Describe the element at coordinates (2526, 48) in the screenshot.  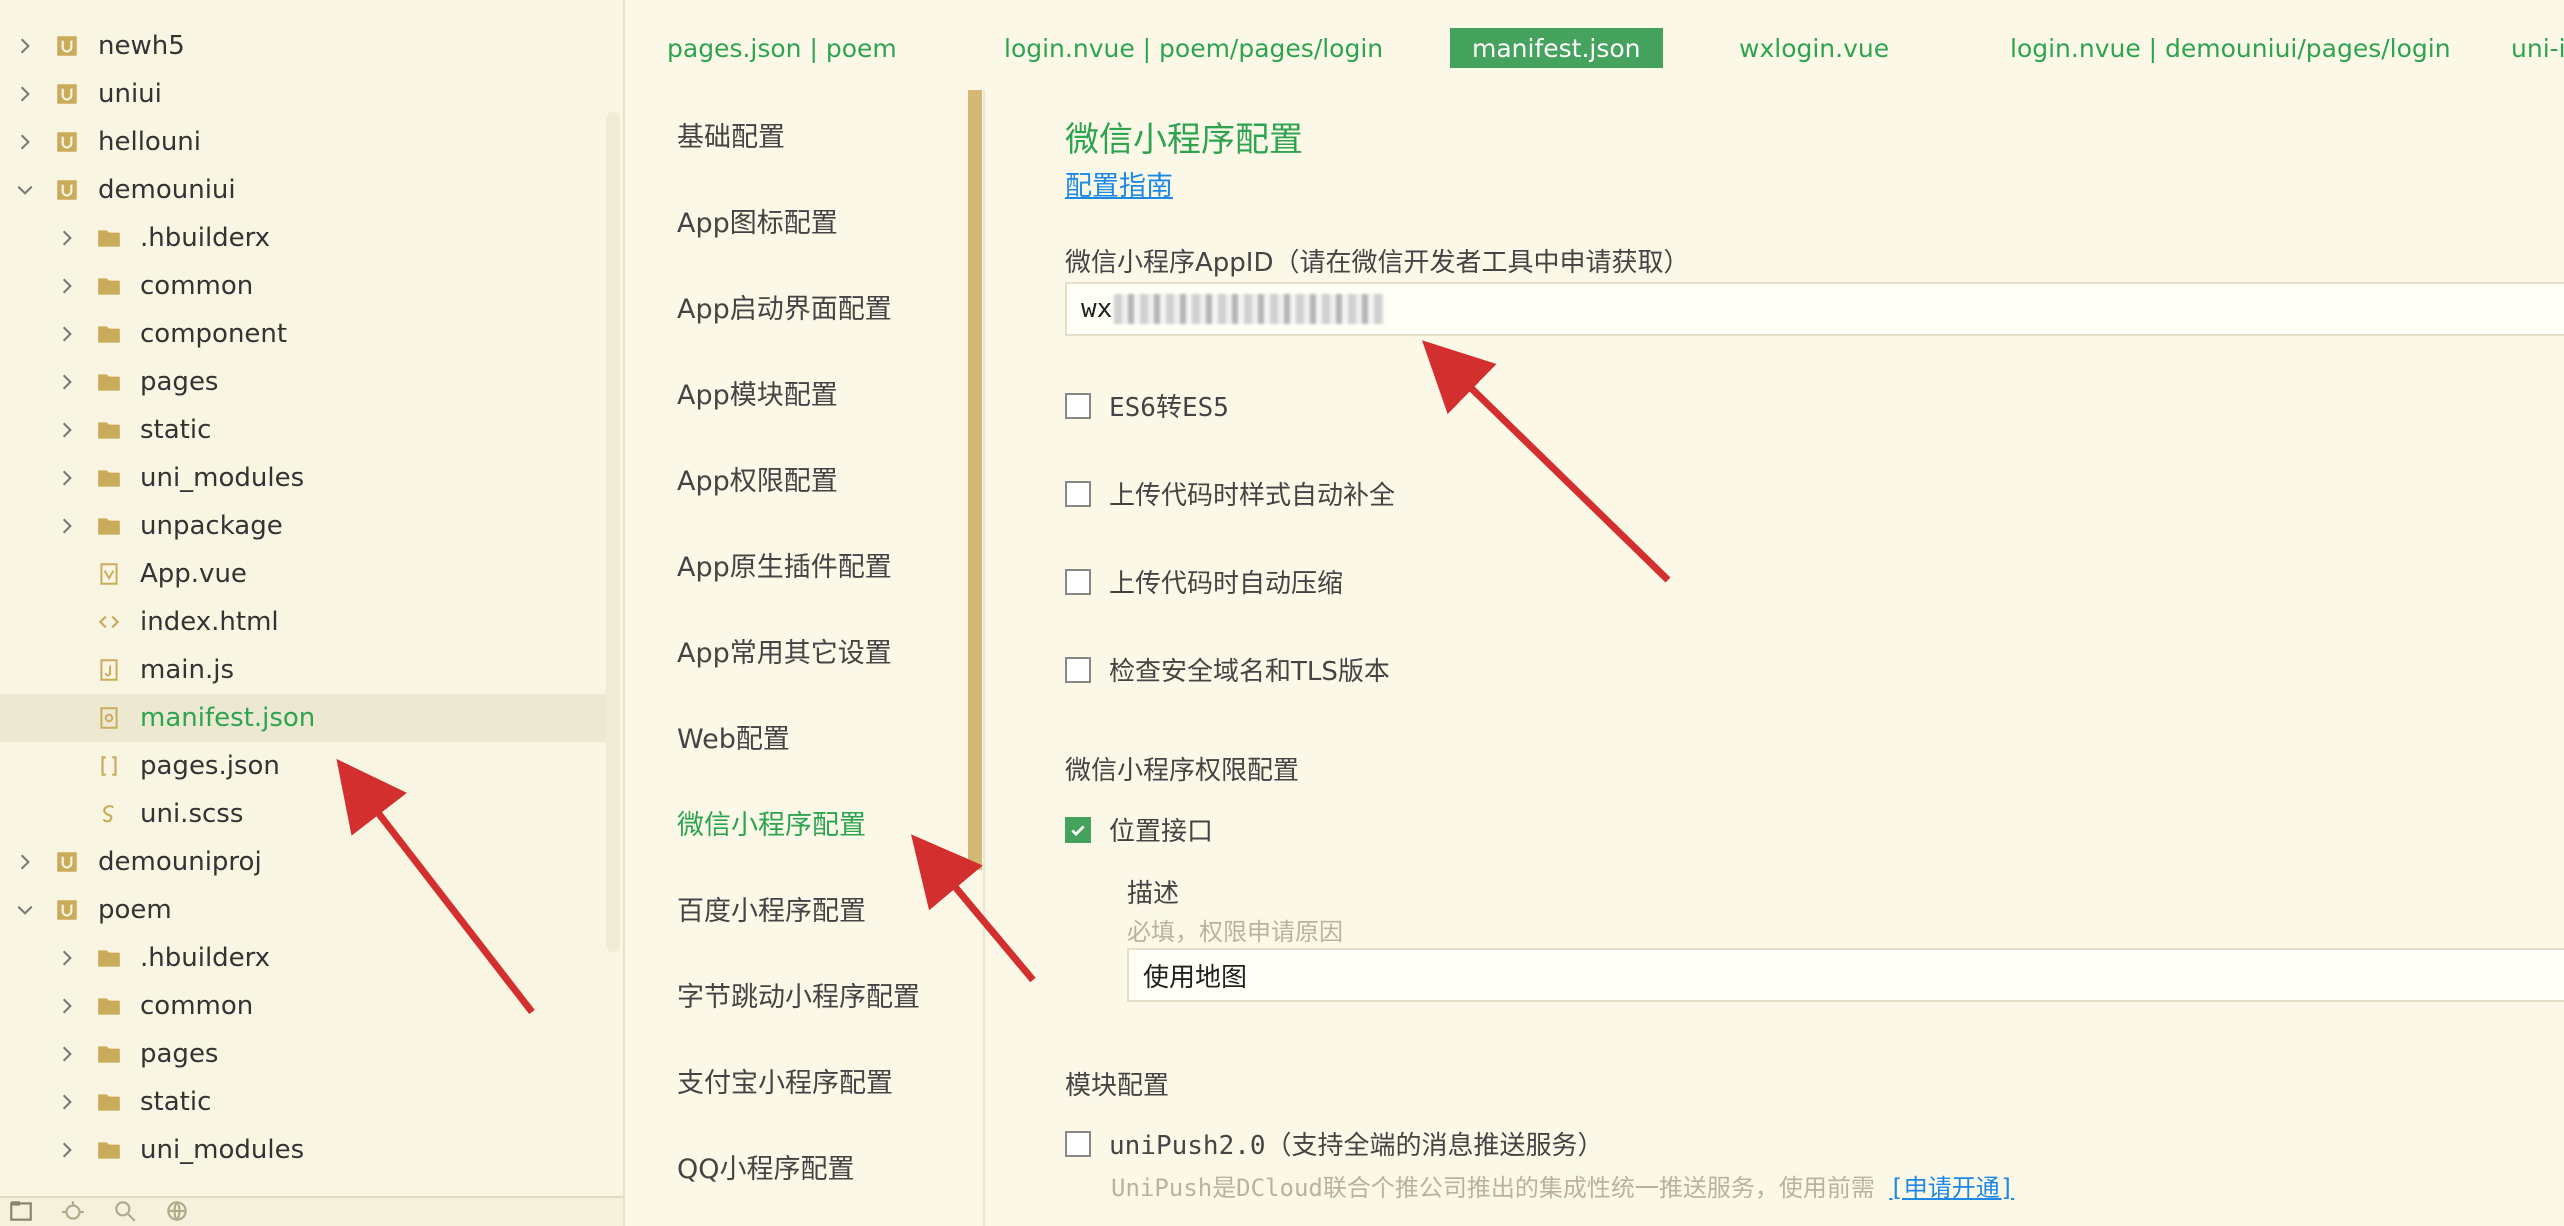
I see `tab-uni-overflow: uni-i` at that location.